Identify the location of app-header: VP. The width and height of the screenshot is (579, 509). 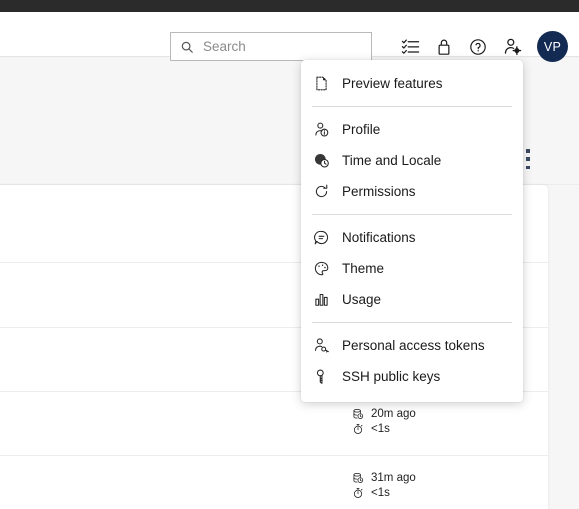
(289, 37).